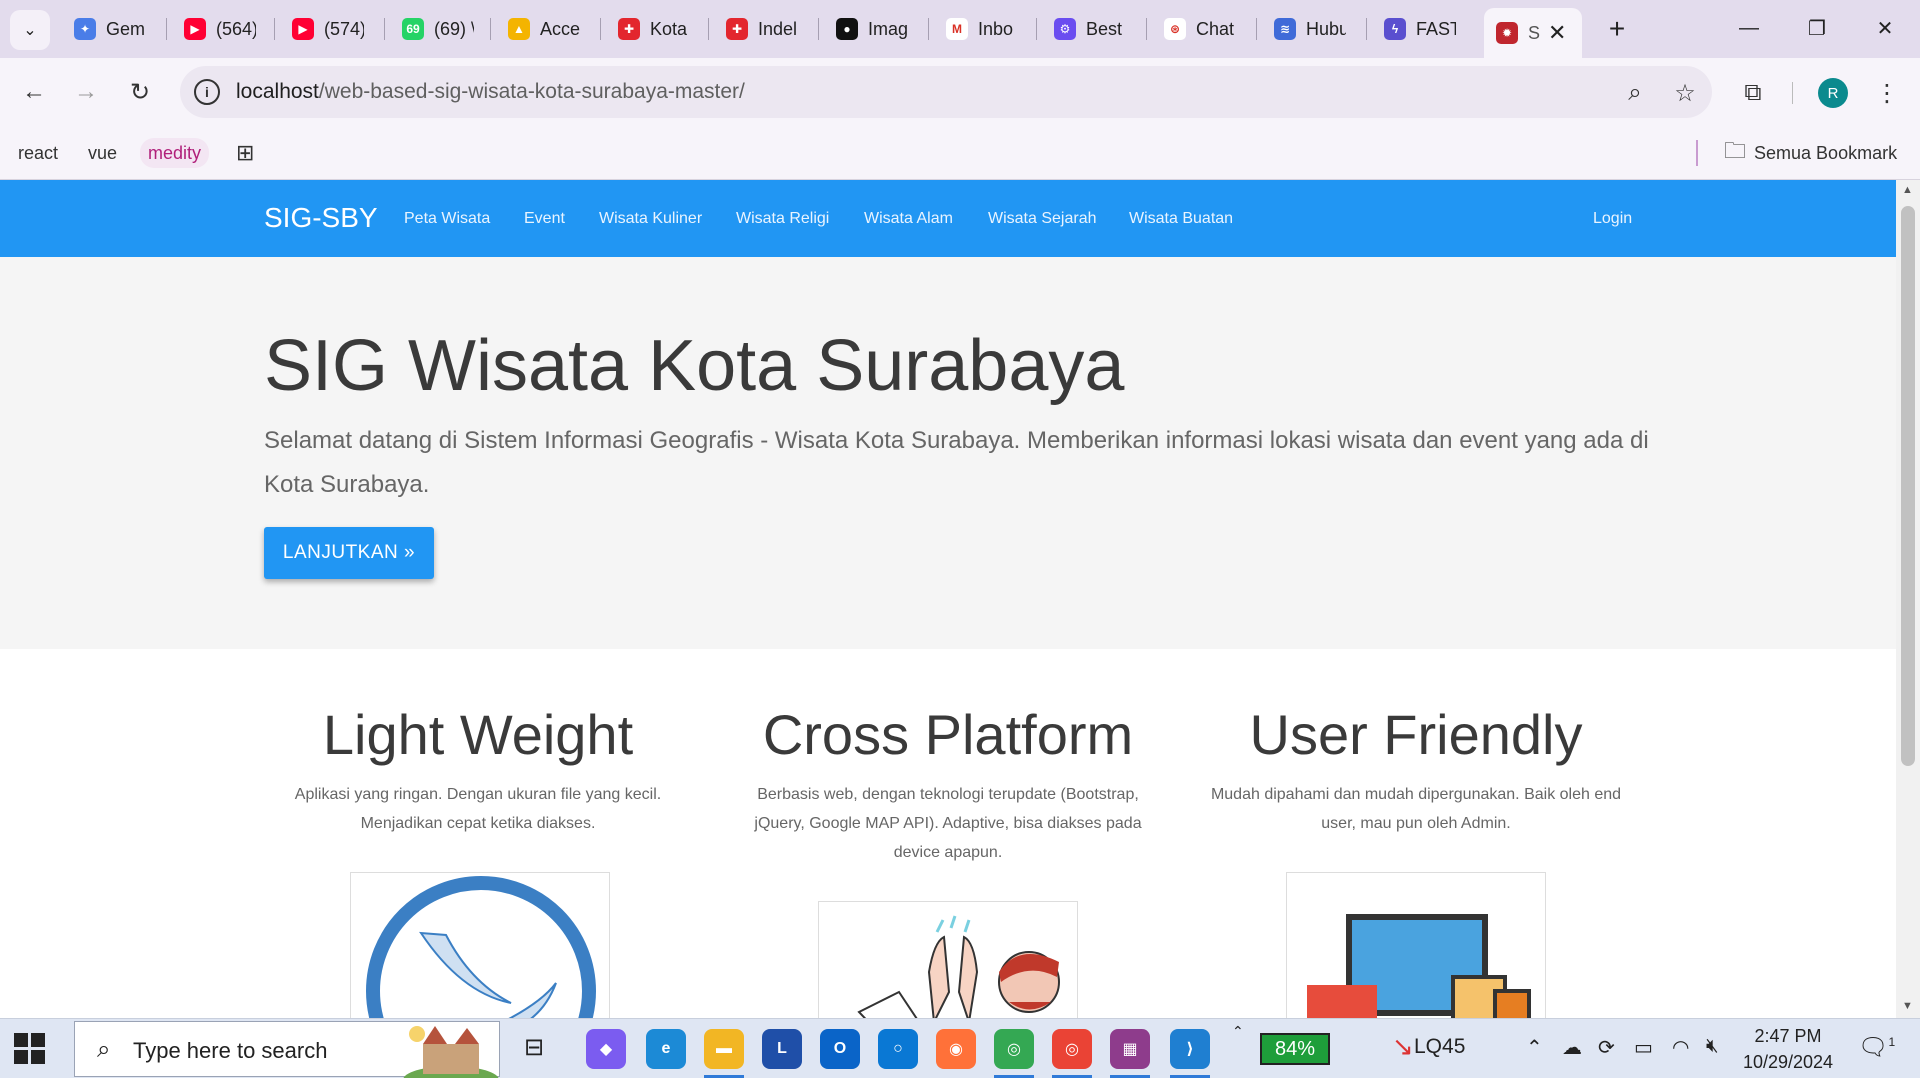 The height and width of the screenshot is (1078, 1920). I want to click on battery-icon: ▭, so click(1643, 1047).